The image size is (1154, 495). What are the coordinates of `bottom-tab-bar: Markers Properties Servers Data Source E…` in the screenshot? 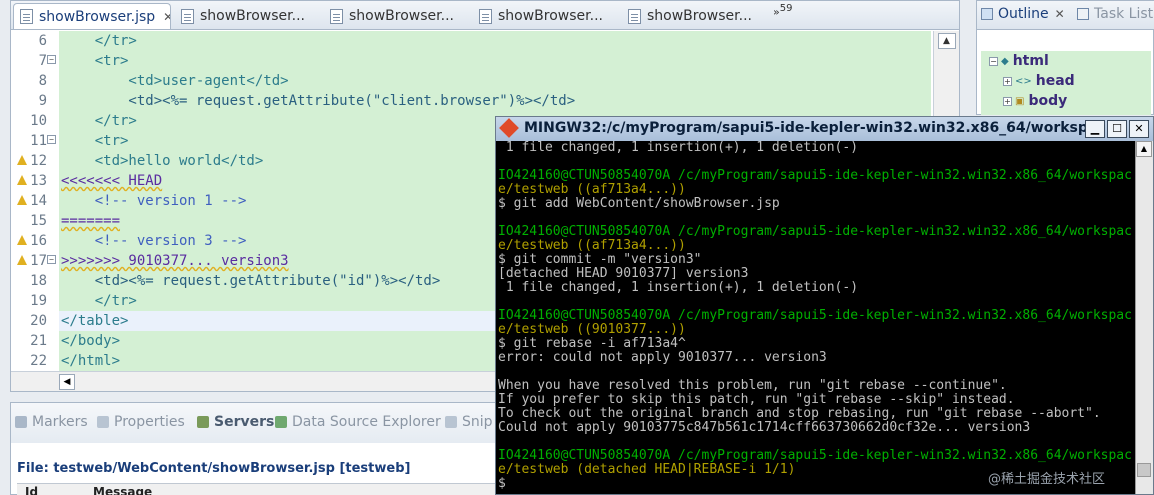 It's located at (261, 423).